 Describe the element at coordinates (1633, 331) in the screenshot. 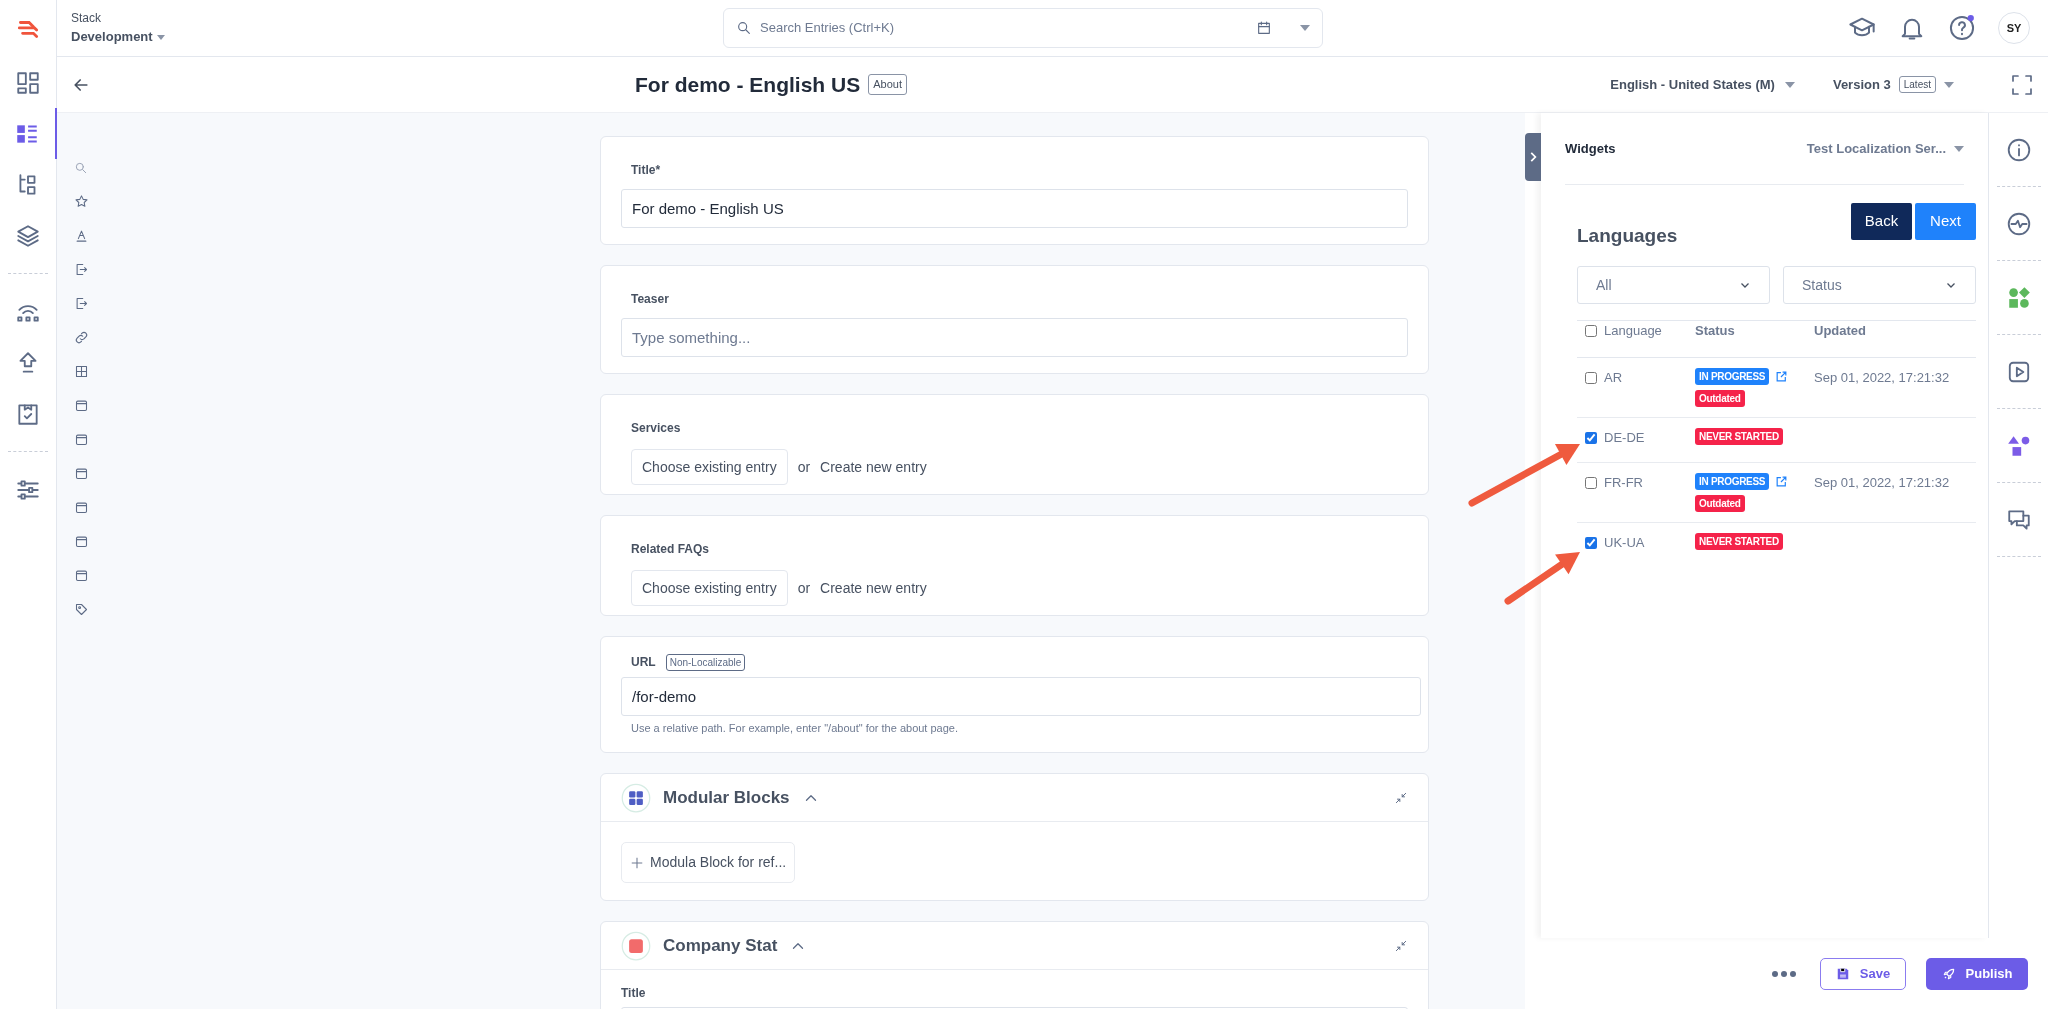

I see `column-header: Language` at that location.